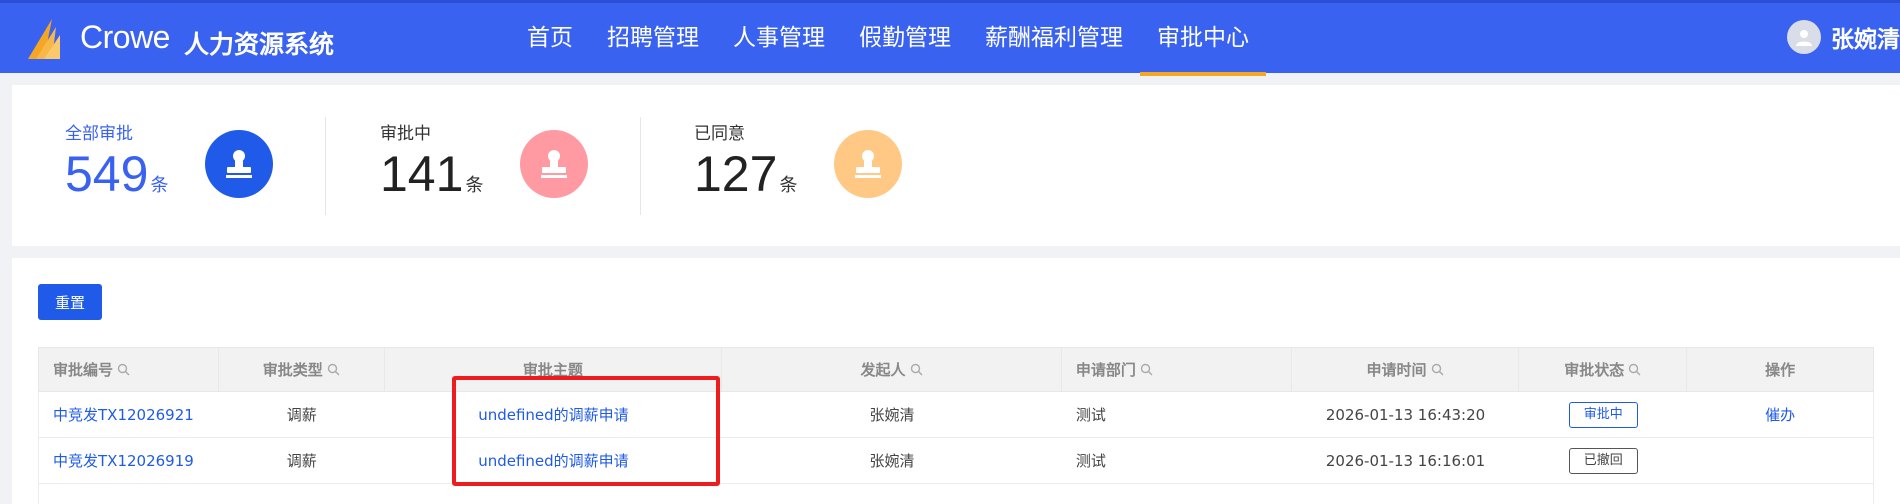 This screenshot has height=504, width=1900. What do you see at coordinates (99, 134) in the screenshot?
I see `stat-label: 全部审批` at bounding box center [99, 134].